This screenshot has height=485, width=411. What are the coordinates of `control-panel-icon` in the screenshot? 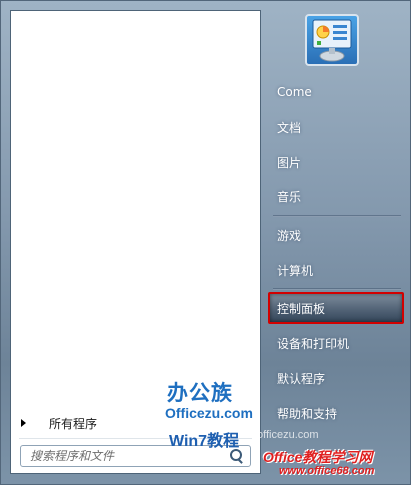 It's located at (332, 40).